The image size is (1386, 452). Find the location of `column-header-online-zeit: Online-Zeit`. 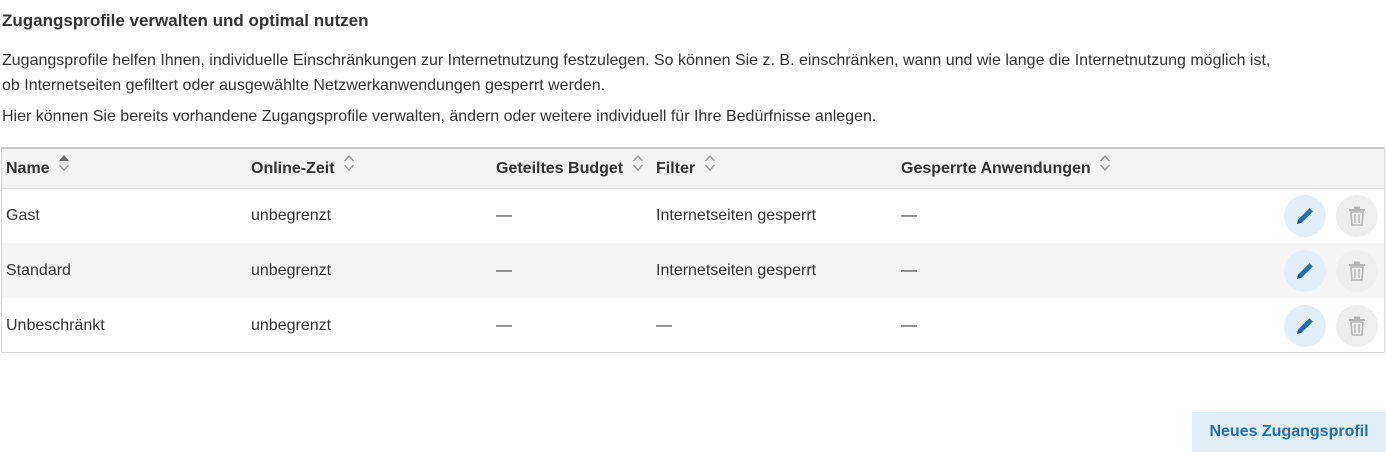

column-header-online-zeit: Online-Zeit is located at coordinates (303, 168).